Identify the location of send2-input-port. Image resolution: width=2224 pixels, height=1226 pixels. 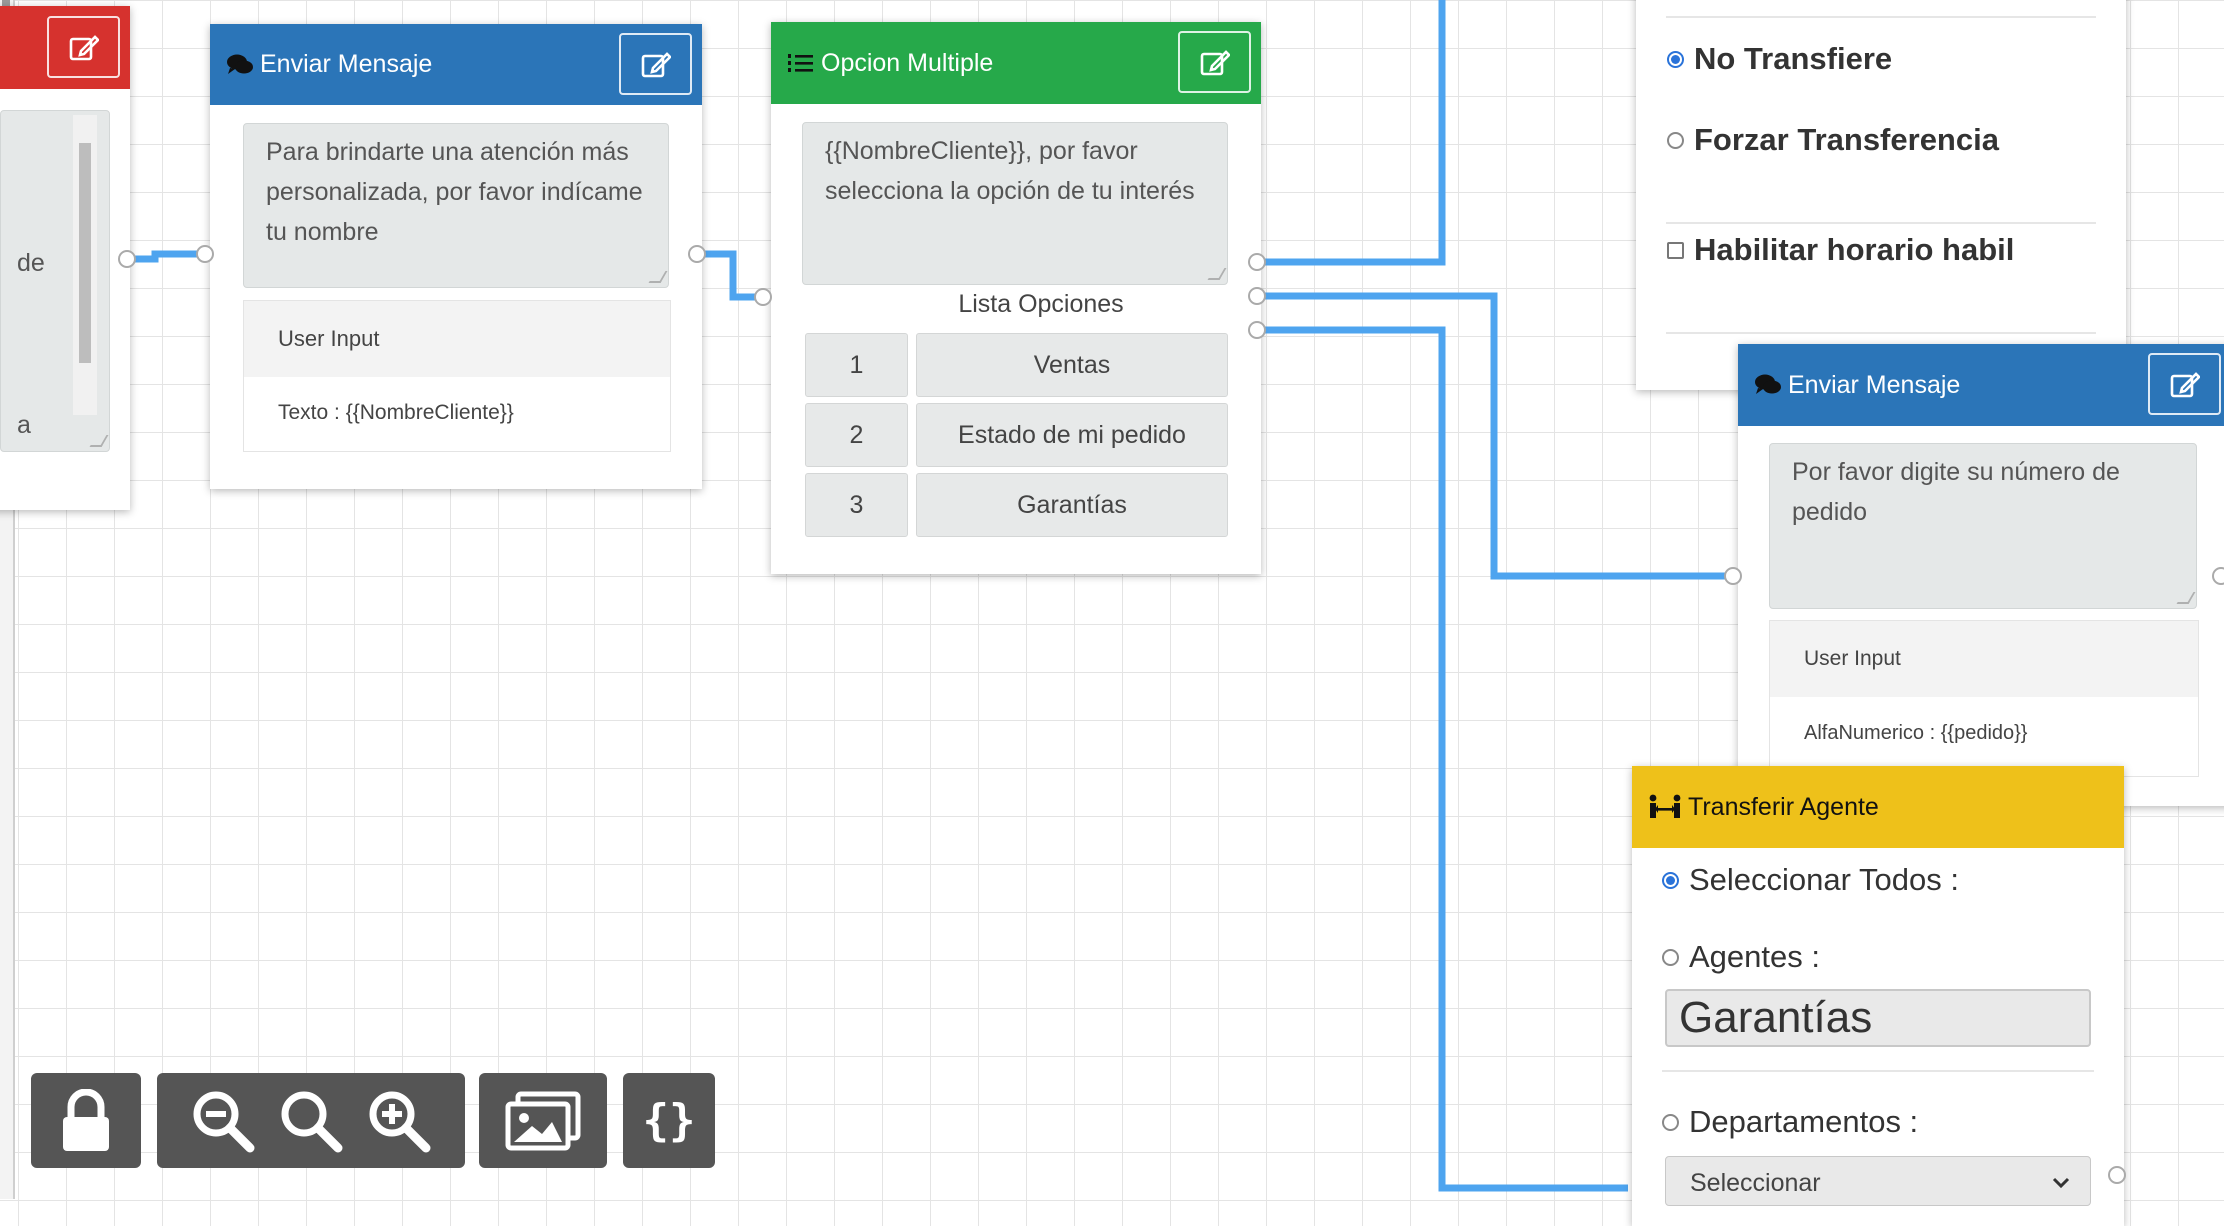
(1733, 576).